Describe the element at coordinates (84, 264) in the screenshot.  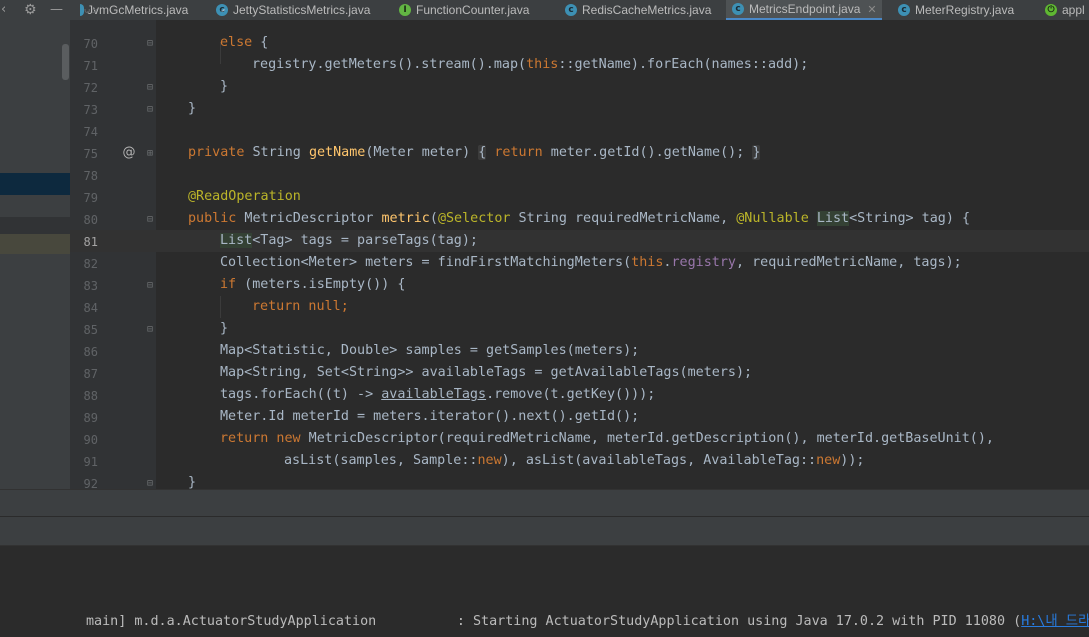
I see `line-number: 82` at that location.